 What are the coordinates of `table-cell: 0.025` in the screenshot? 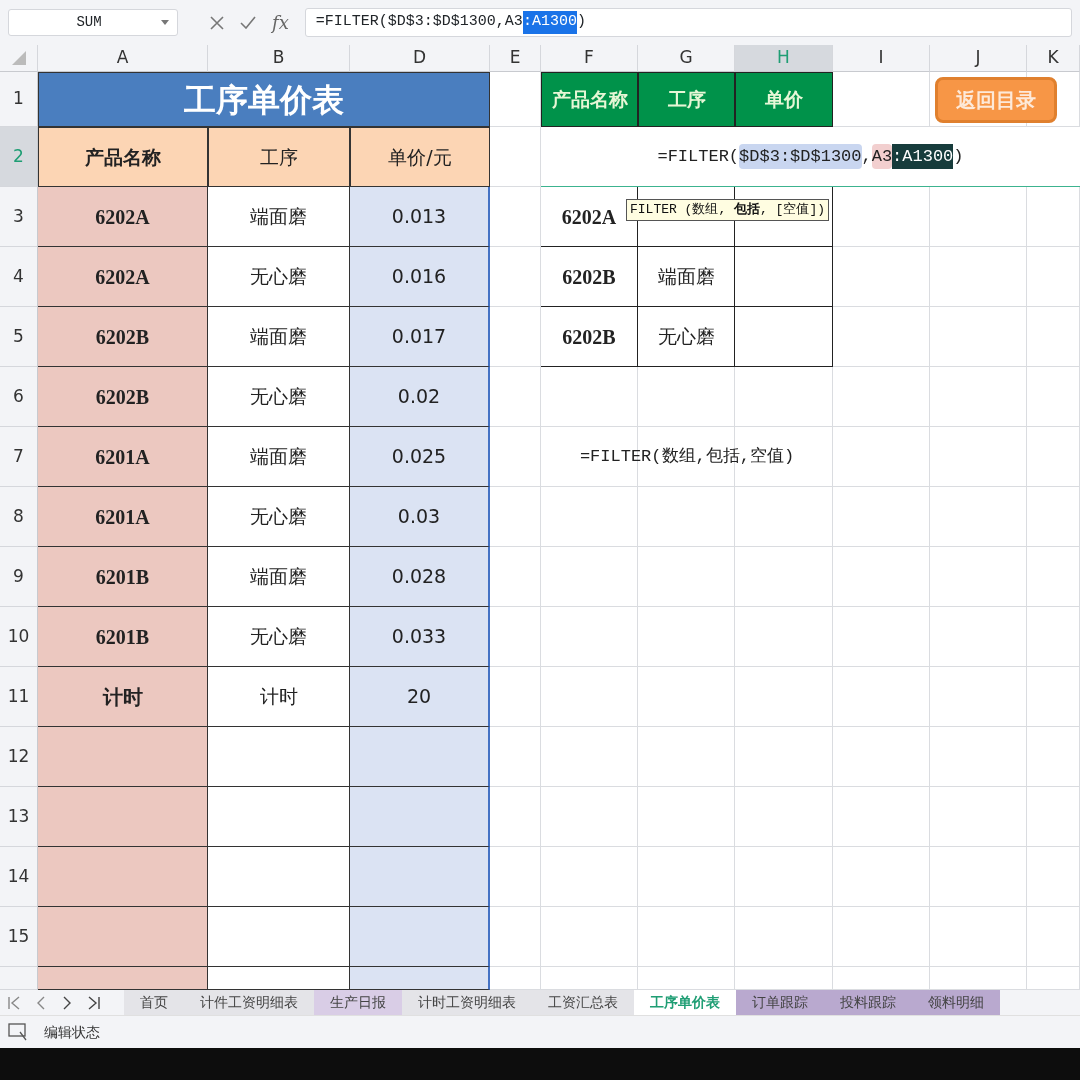 It's located at (420, 457).